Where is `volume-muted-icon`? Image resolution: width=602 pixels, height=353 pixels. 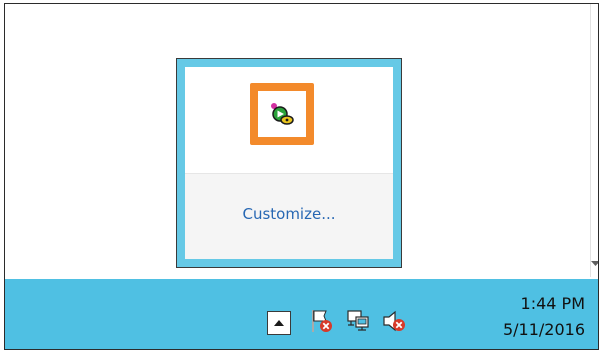
volume-muted-icon is located at coordinates (394, 321).